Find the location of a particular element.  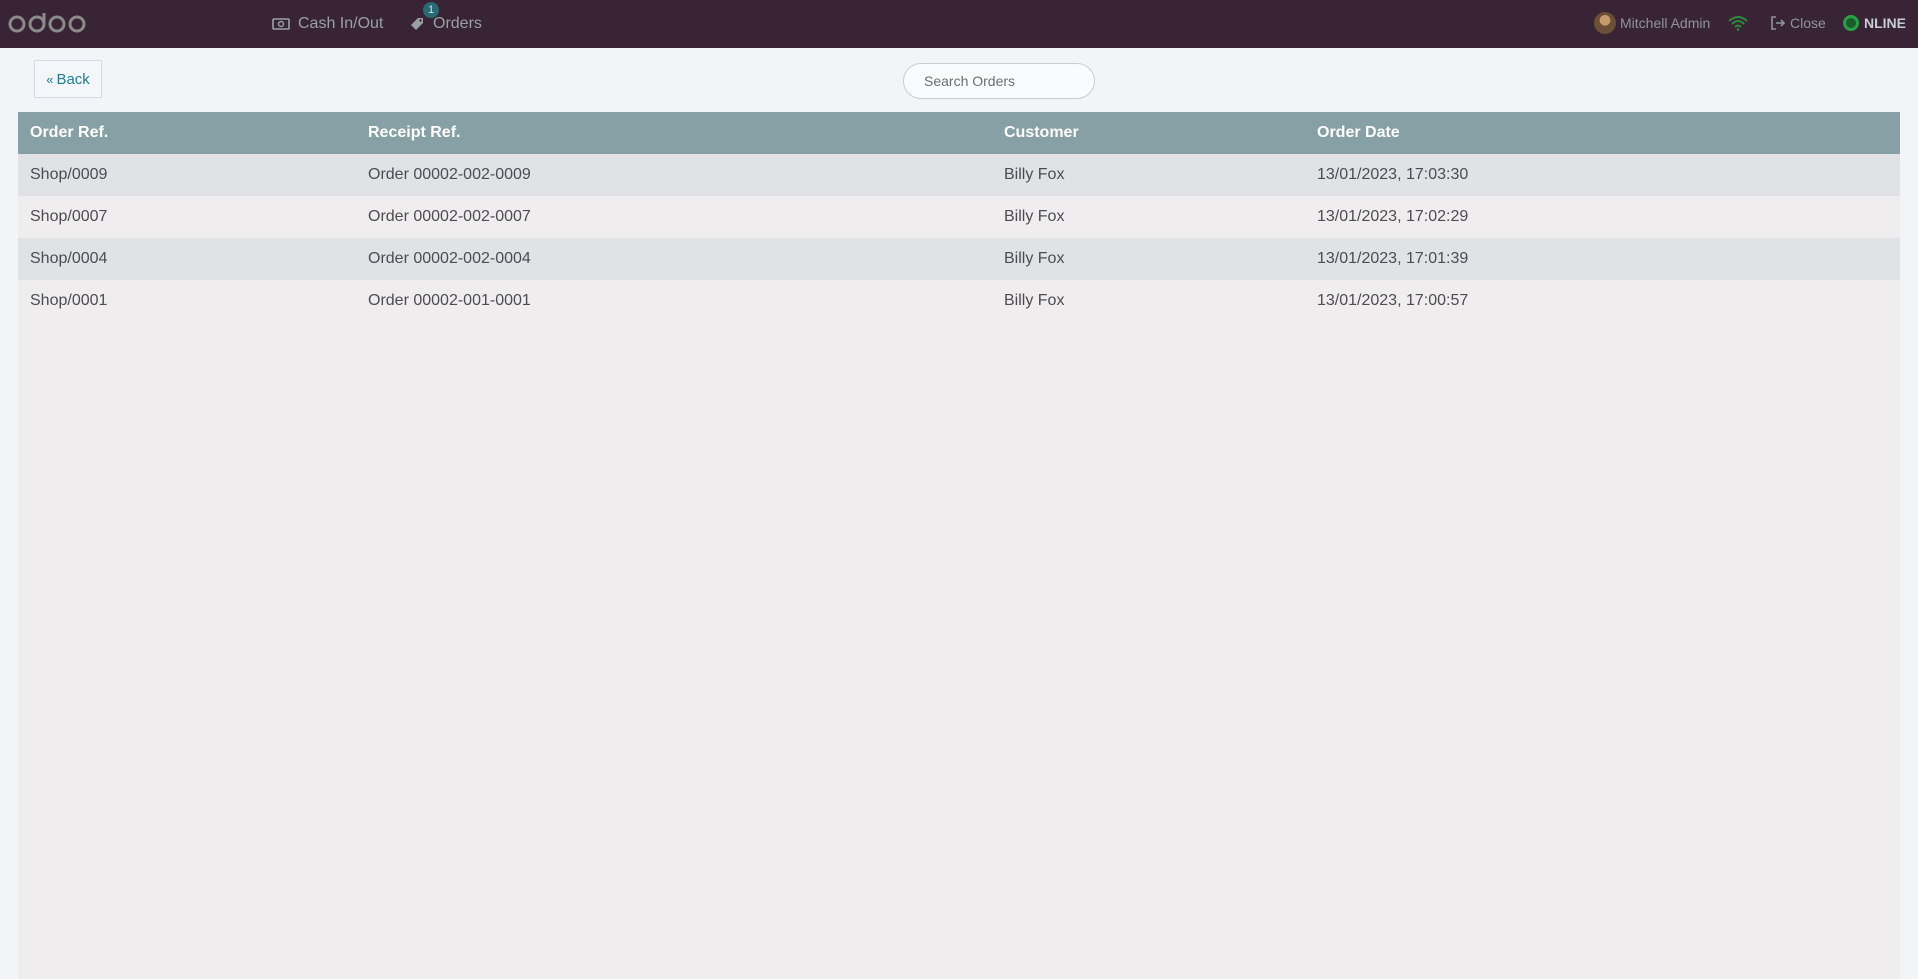

orders-label: Orders is located at coordinates (457, 23).